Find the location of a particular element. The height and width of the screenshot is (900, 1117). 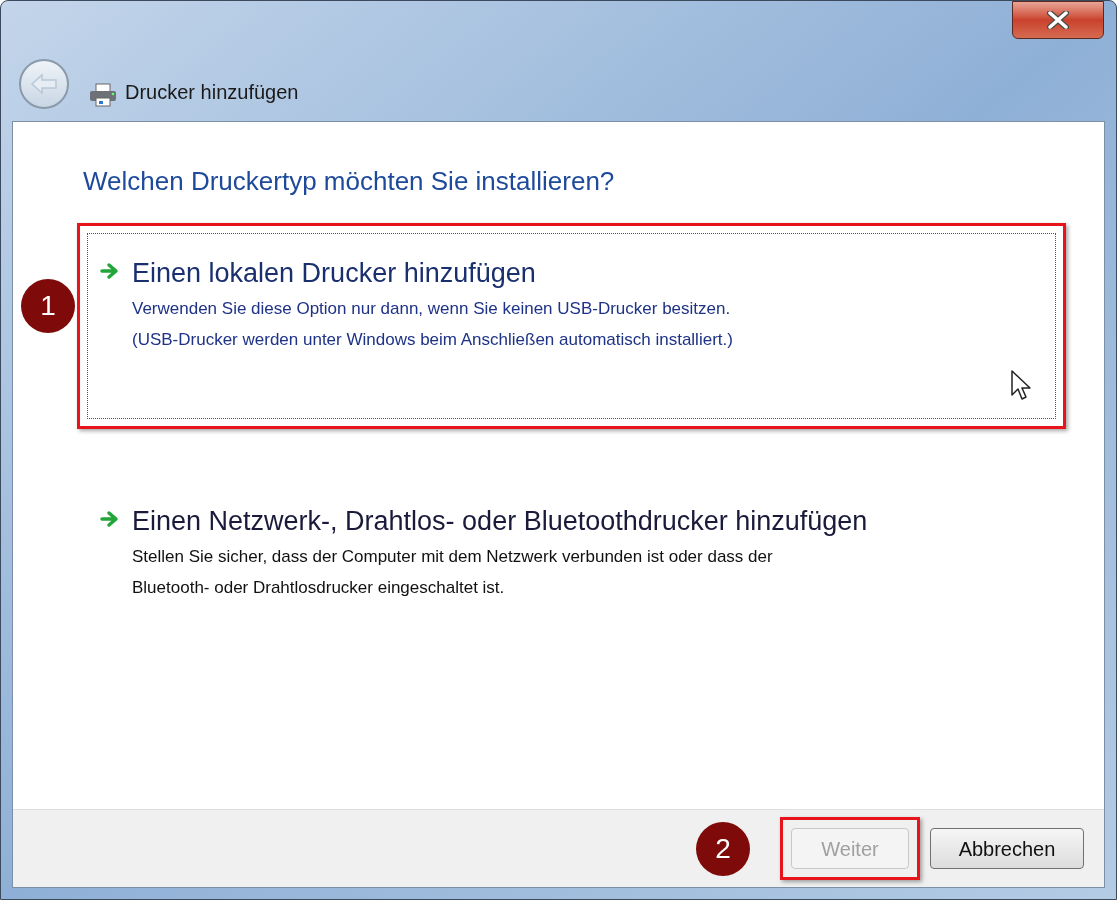

option-description: Verwenden Sie diese Option nur dann, wenn Sie keinen USB-Drucker besitzen. (USB-Drucker werden unter Windows beim Anschließen automatisch installiert.) is located at coordinates (432, 324).